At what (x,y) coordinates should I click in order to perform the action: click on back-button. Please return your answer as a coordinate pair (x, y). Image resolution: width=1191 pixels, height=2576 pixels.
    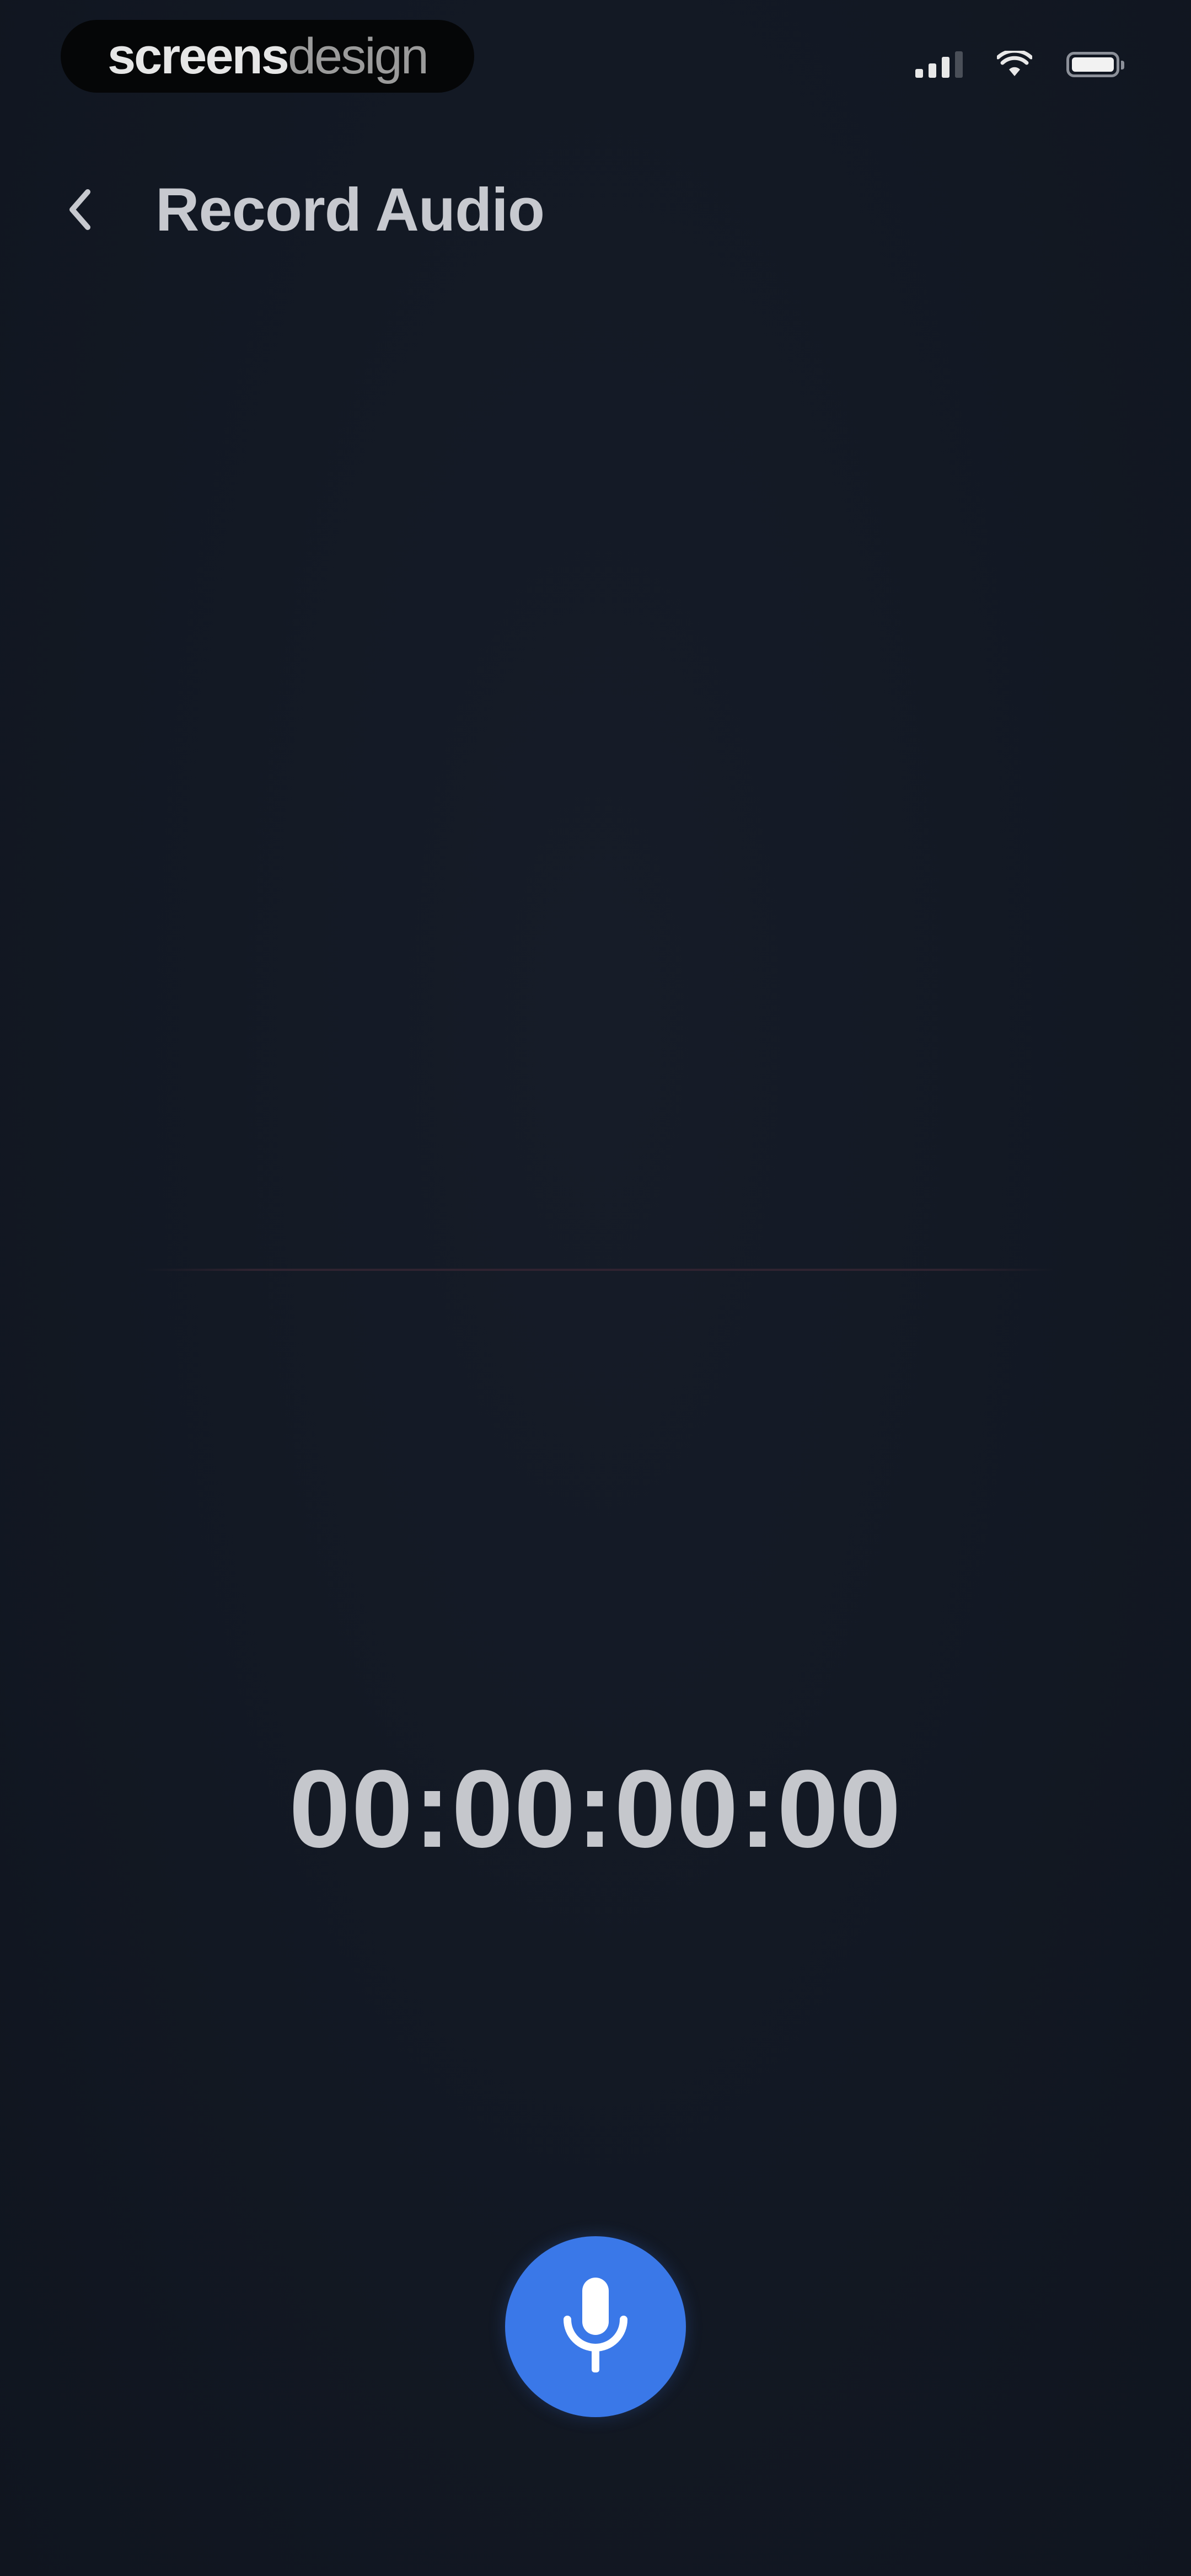
    Looking at the image, I should click on (80, 210).